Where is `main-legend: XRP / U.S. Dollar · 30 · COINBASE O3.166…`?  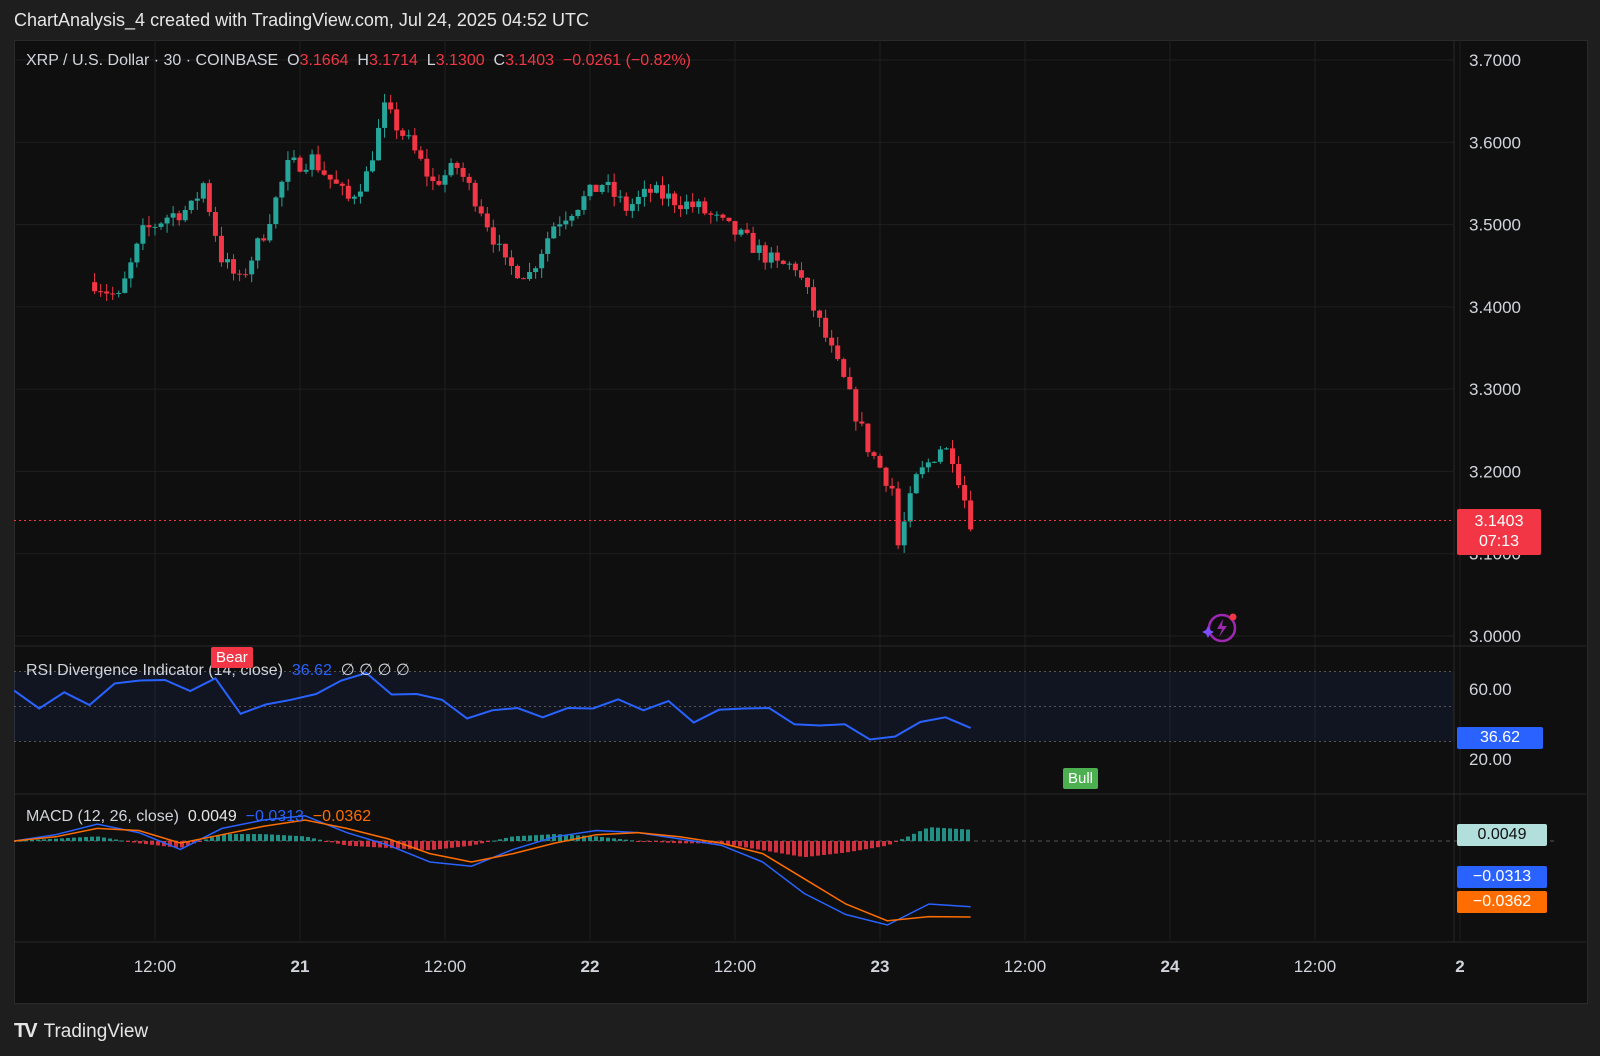
main-legend: XRP / U.S. Dollar · 30 · COINBASE O3.166… is located at coordinates (358, 61).